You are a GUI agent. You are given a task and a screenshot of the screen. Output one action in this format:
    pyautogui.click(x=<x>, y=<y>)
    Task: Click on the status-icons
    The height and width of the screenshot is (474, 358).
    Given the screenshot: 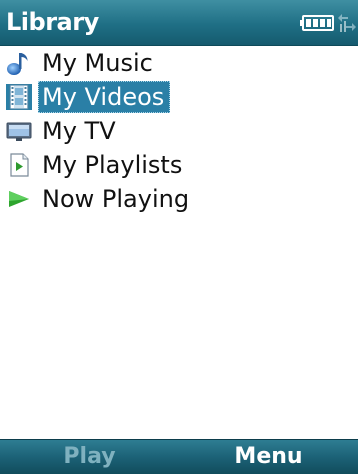 What is the action you would take?
    pyautogui.click(x=328, y=23)
    